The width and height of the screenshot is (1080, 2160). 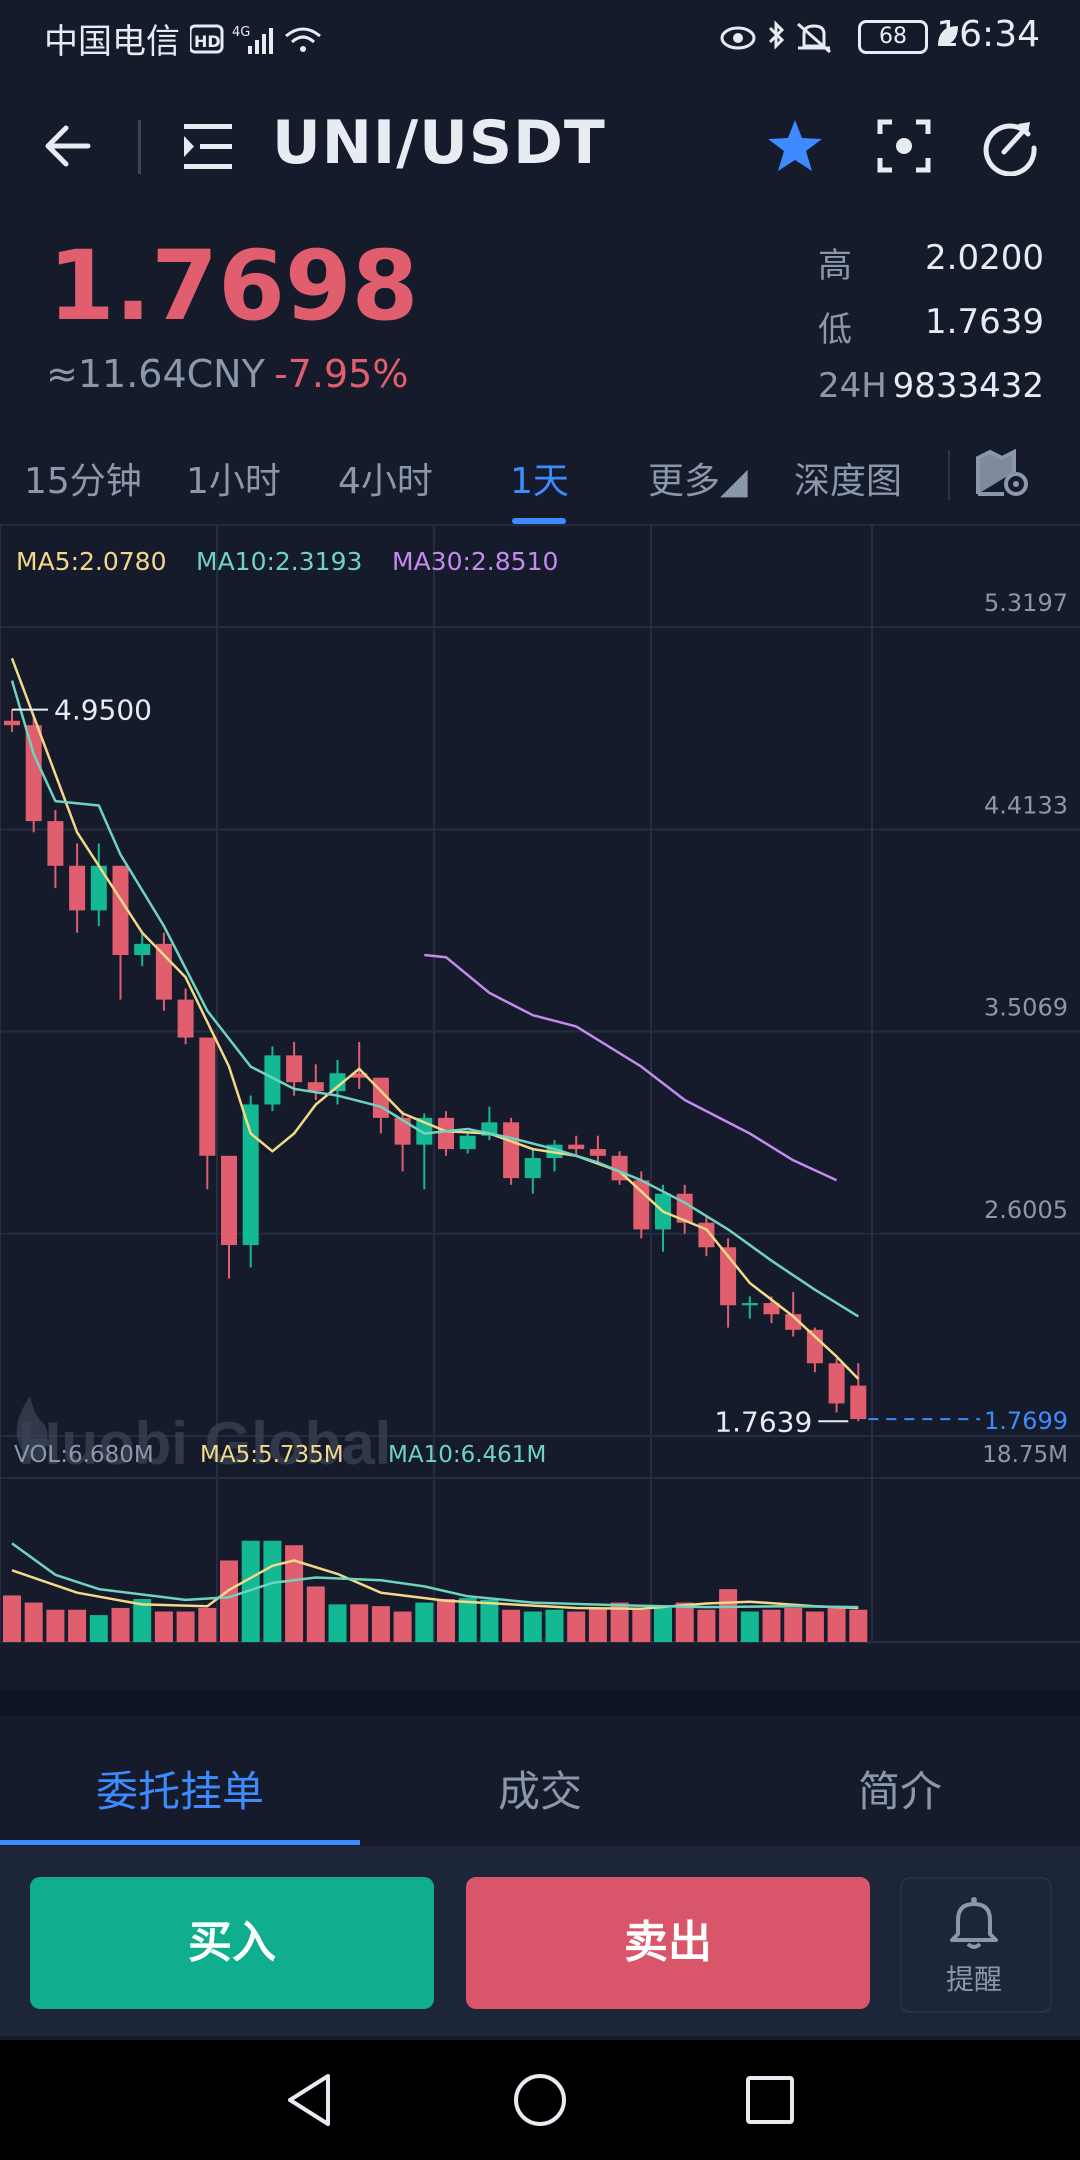 I want to click on nav-home-icon, so click(x=540, y=2100).